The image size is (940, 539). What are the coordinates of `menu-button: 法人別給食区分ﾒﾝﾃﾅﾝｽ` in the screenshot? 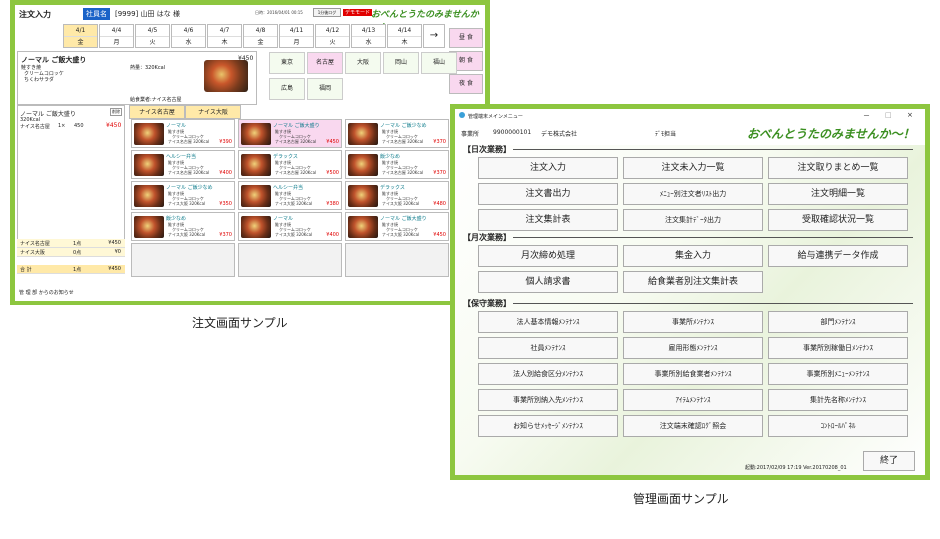 It's located at (548, 374).